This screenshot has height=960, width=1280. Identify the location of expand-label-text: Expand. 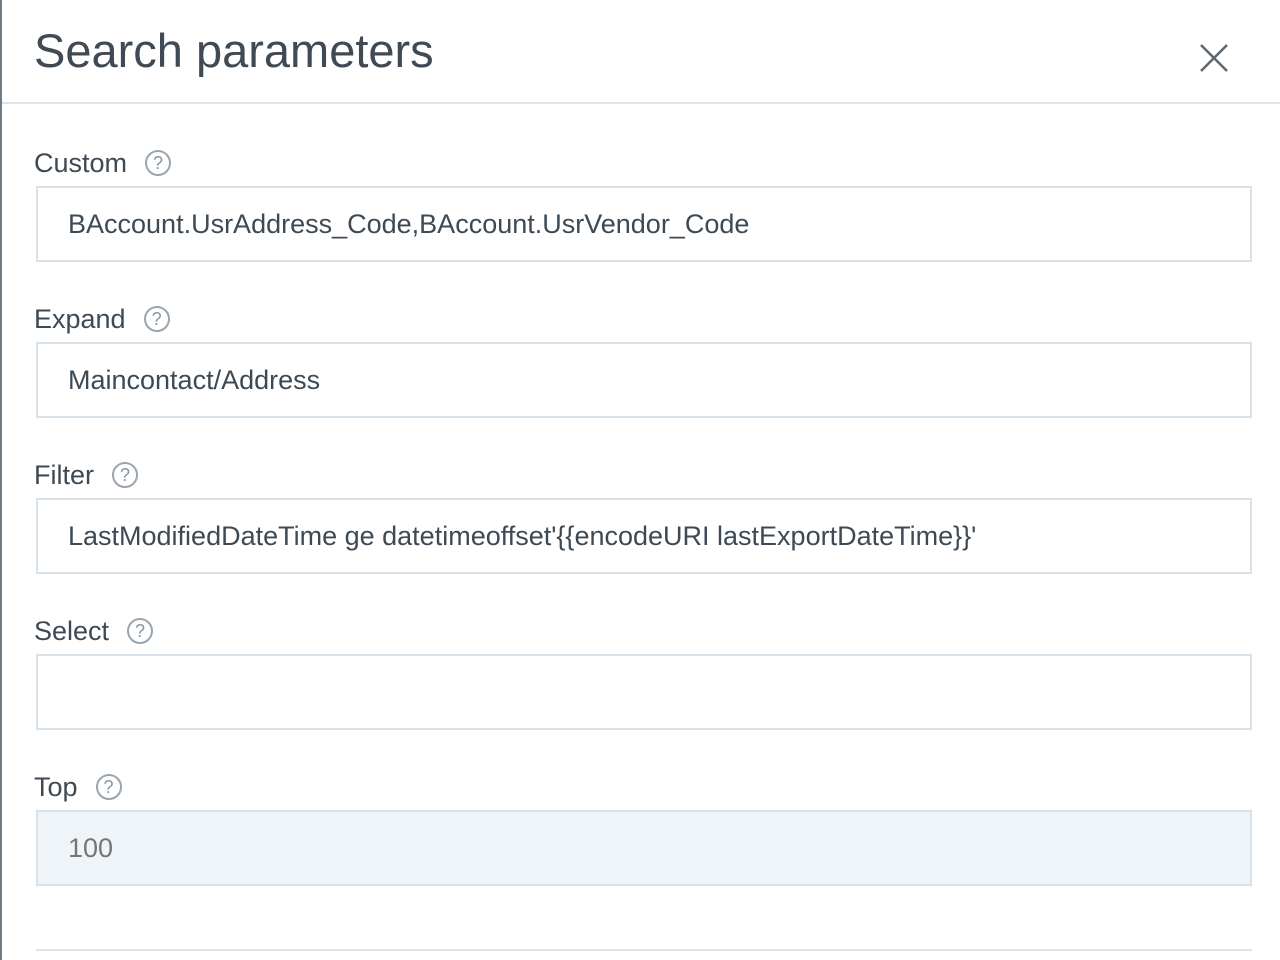
(80, 319).